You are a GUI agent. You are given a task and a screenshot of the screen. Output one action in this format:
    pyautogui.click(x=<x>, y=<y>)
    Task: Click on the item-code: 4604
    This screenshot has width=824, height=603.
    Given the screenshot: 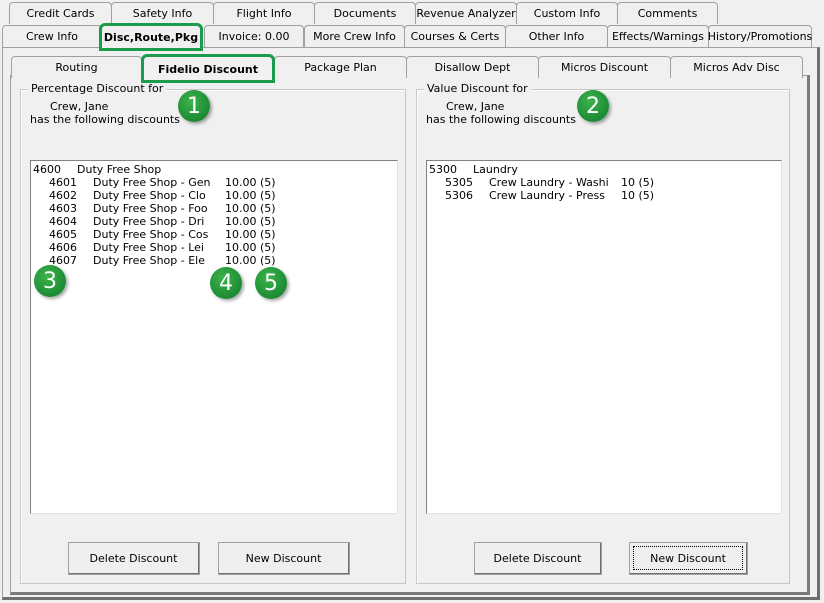 What is the action you would take?
    pyautogui.click(x=63, y=221)
    